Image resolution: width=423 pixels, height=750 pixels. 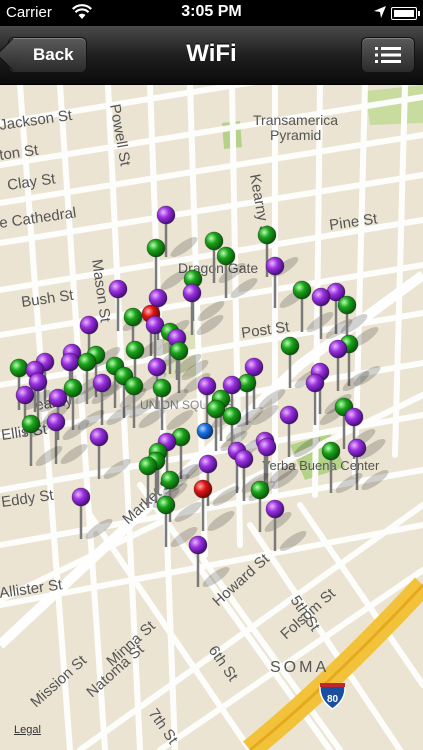 What do you see at coordinates (27, 730) in the screenshot?
I see `legal-link: Legal` at bounding box center [27, 730].